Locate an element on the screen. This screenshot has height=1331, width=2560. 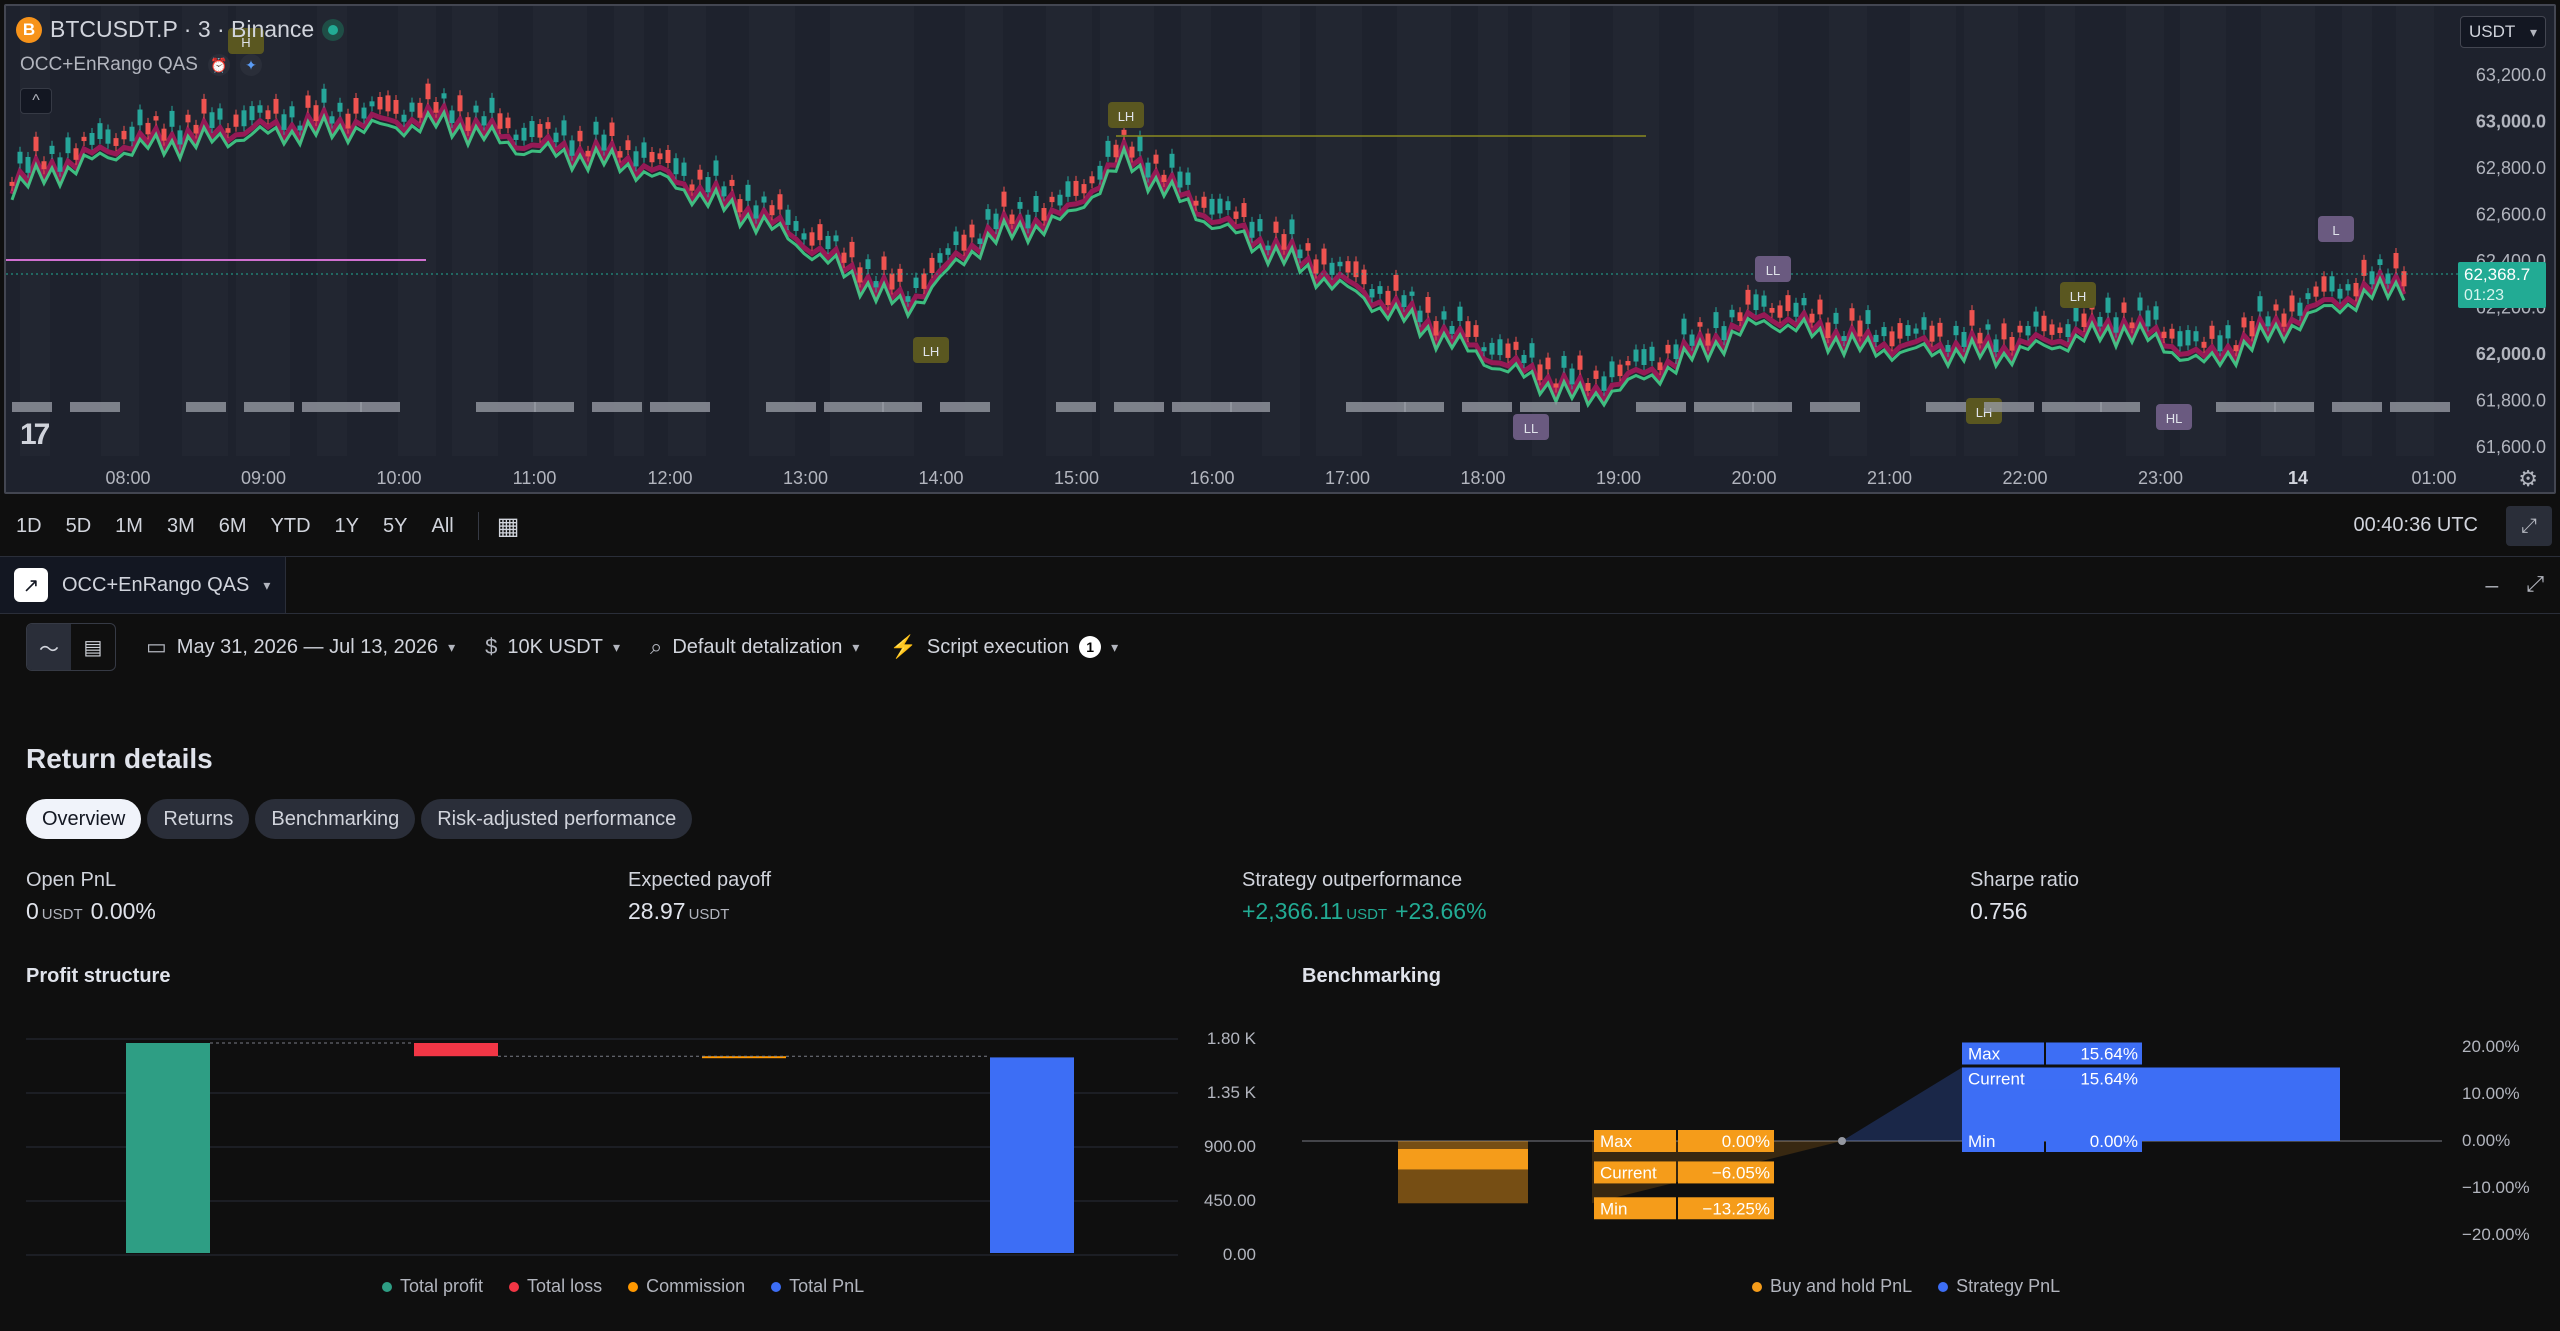
view-toggle: 〜 ▤ is located at coordinates (71, 647).